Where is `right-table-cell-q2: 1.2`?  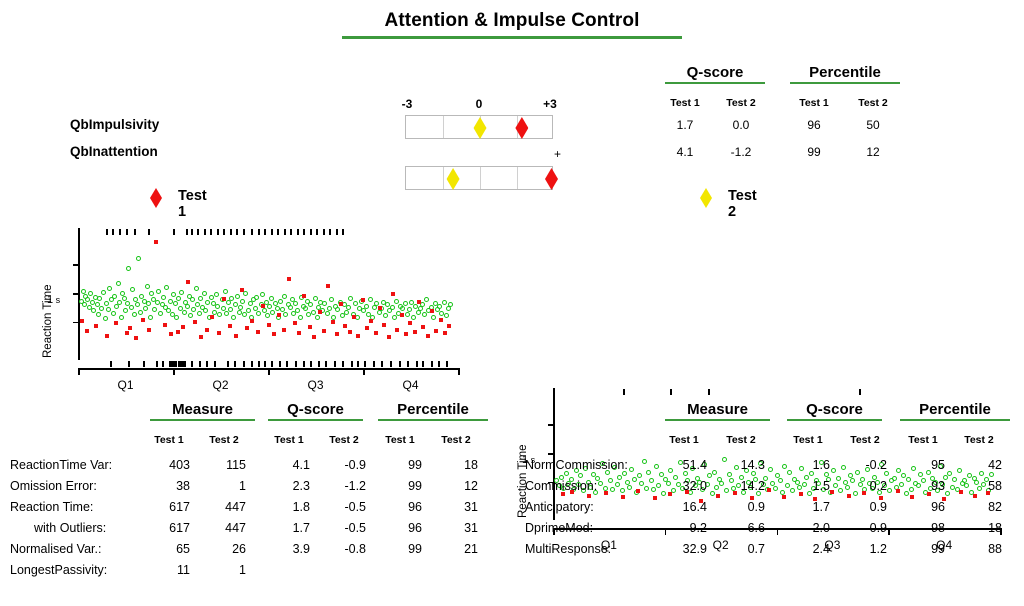 right-table-cell-q2: 1.2 is located at coordinates (878, 549).